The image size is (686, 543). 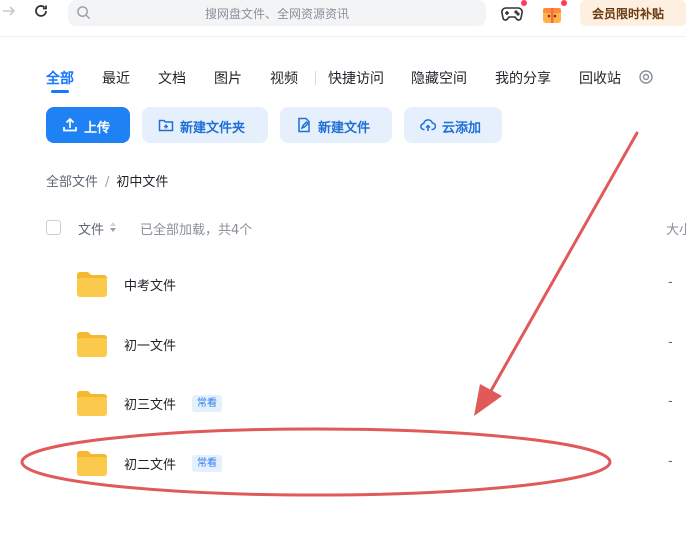 What do you see at coordinates (150, 344) in the screenshot?
I see `file-name: 初一文件` at bounding box center [150, 344].